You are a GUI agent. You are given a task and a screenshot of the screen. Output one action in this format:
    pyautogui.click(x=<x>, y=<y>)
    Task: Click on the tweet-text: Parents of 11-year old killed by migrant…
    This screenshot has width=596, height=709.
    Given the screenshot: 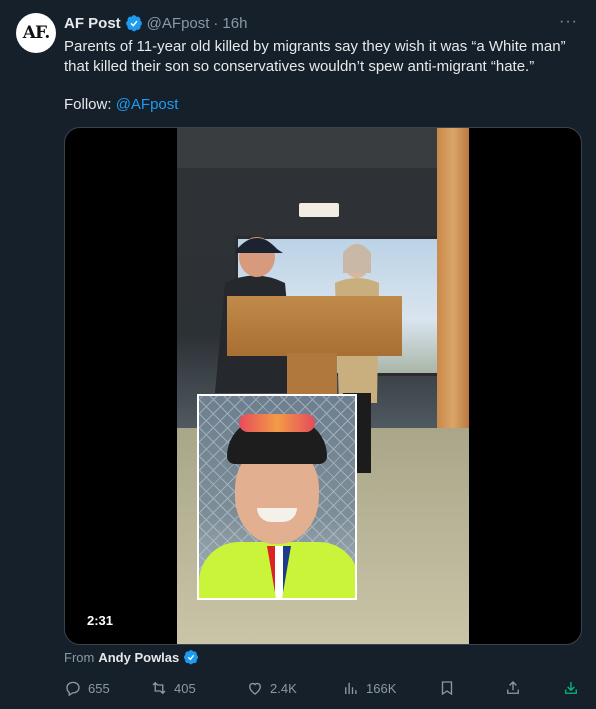 What is the action you would take?
    pyautogui.click(x=315, y=56)
    